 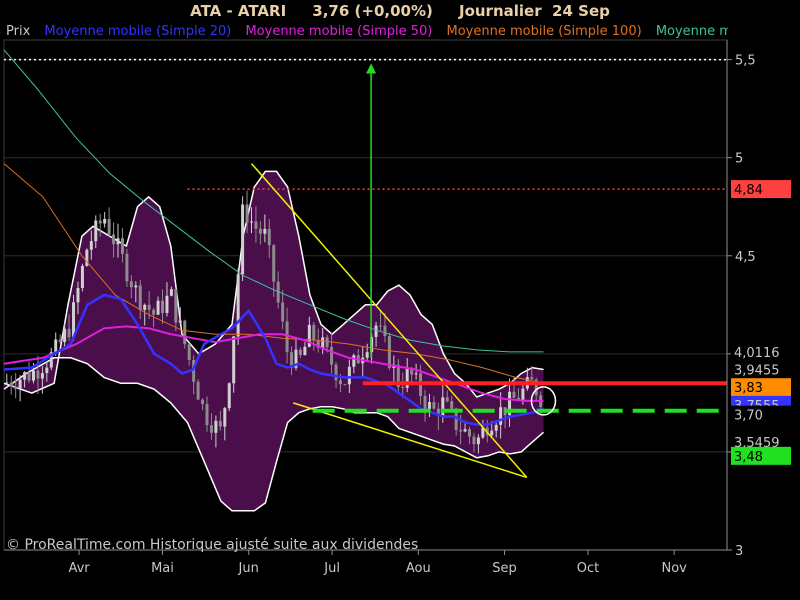 What do you see at coordinates (739, 159) in the screenshot?
I see `y-tick-label-4: 5` at bounding box center [739, 159].